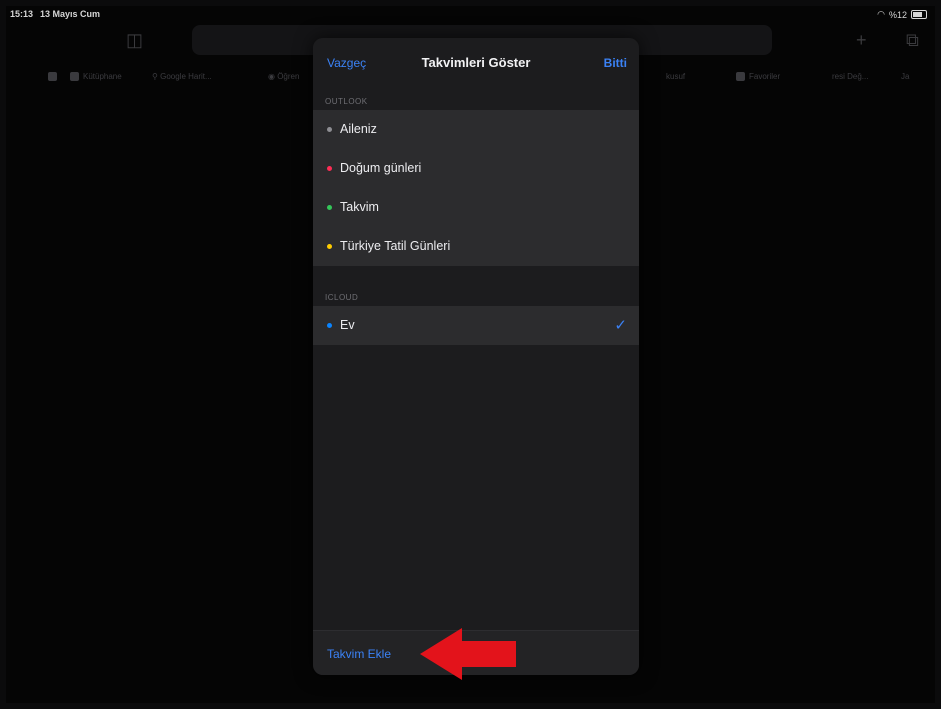  Describe the element at coordinates (620, 325) in the screenshot. I see `checkmark-icon: ✓` at that location.